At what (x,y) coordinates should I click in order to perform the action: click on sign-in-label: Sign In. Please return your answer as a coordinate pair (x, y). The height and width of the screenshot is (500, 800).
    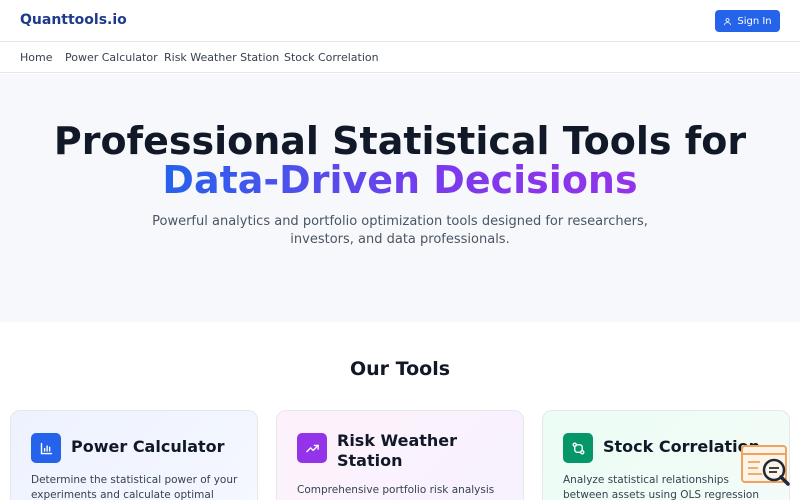
    Looking at the image, I should click on (754, 21).